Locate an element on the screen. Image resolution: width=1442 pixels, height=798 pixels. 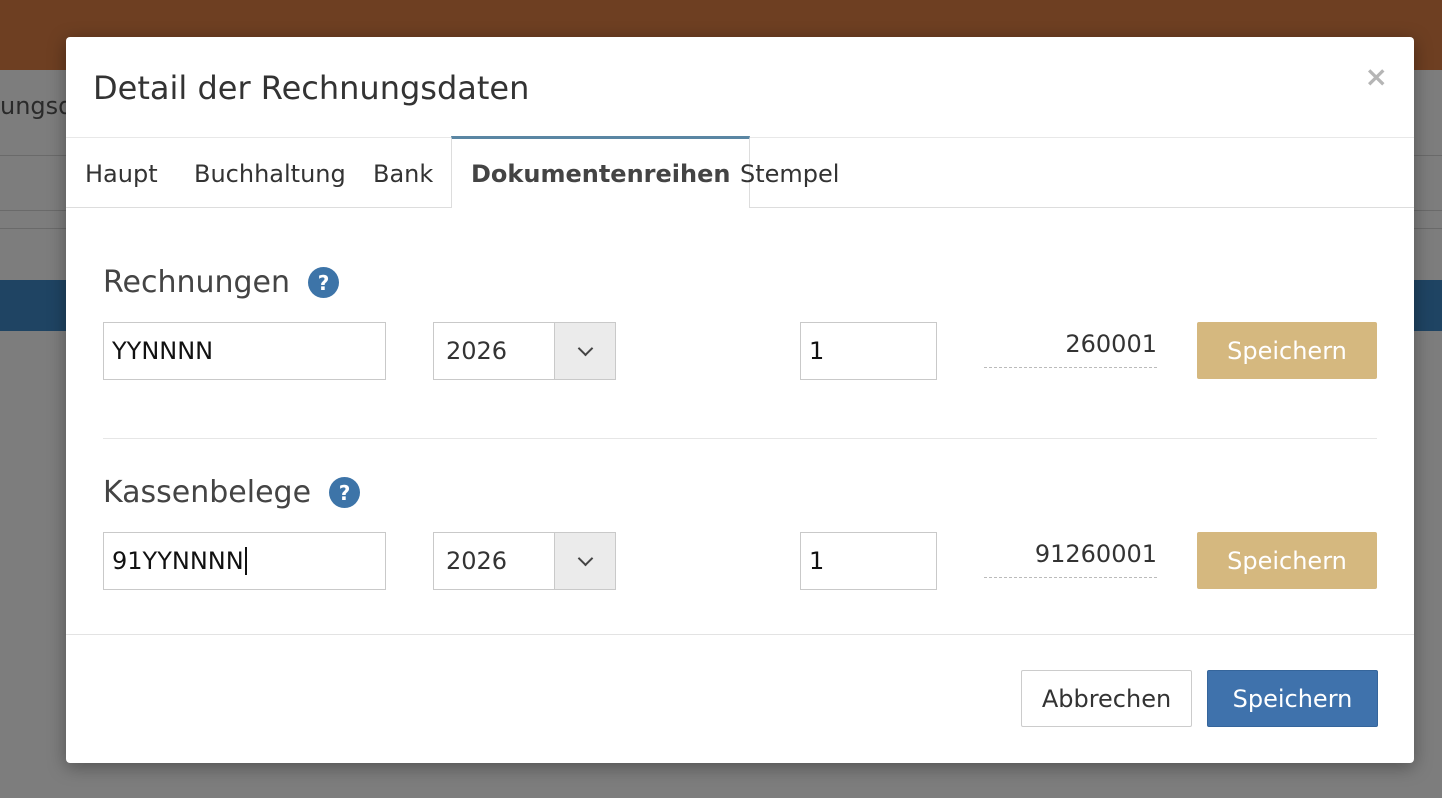
receipt-counter-input: 1 is located at coordinates (868, 561).